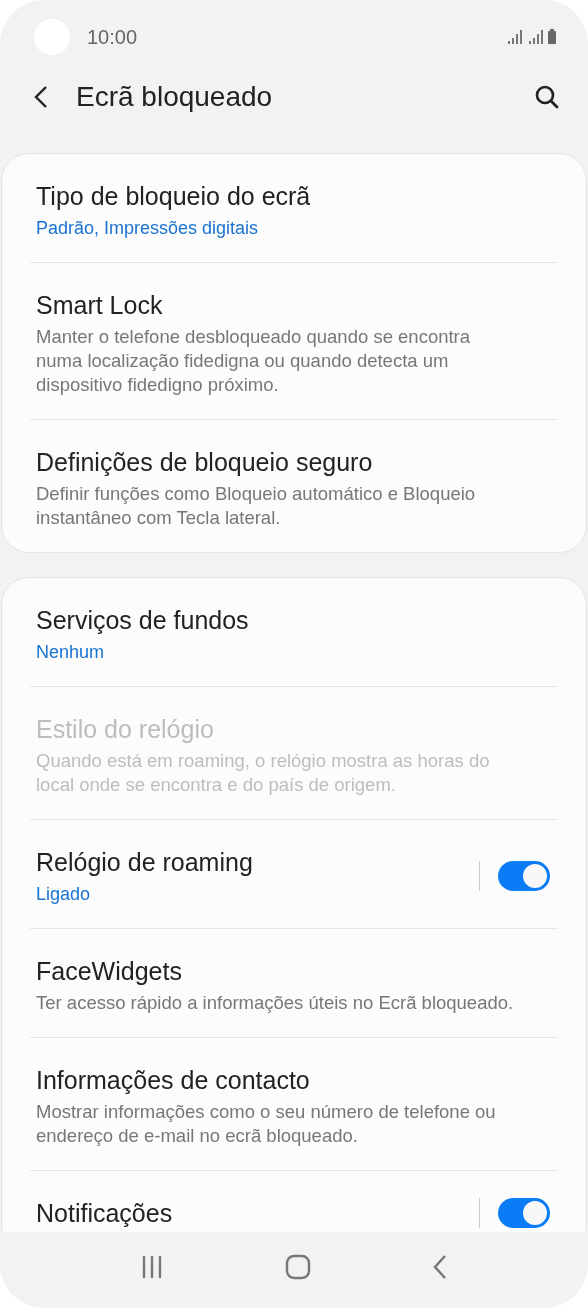  What do you see at coordinates (173, 1080) in the screenshot?
I see `item-title: Informações de contacto` at bounding box center [173, 1080].